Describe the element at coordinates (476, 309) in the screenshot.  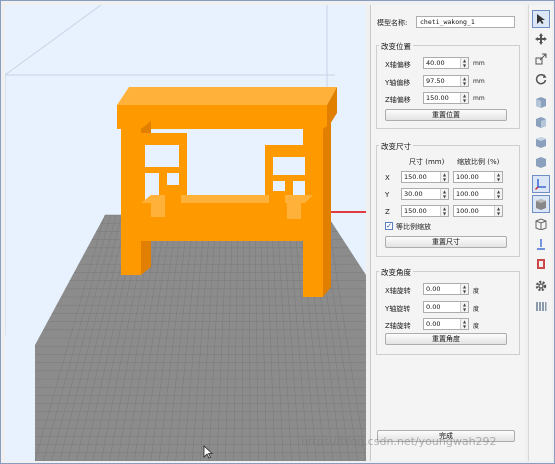
I see `y-rotate-unit: 度` at that location.